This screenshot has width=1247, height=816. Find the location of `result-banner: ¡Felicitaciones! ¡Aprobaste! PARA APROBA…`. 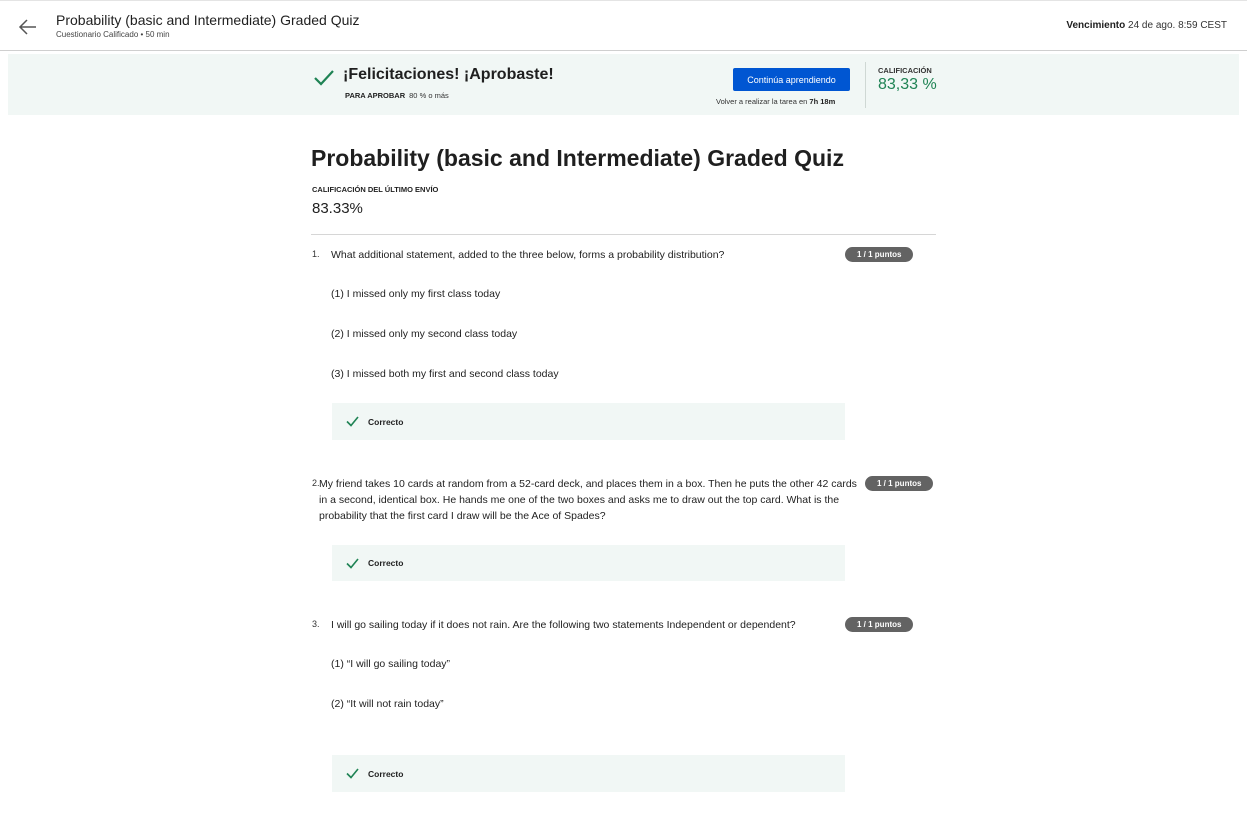

result-banner: ¡Felicitaciones! ¡Aprobaste! PARA APROBA… is located at coordinates (623, 84).